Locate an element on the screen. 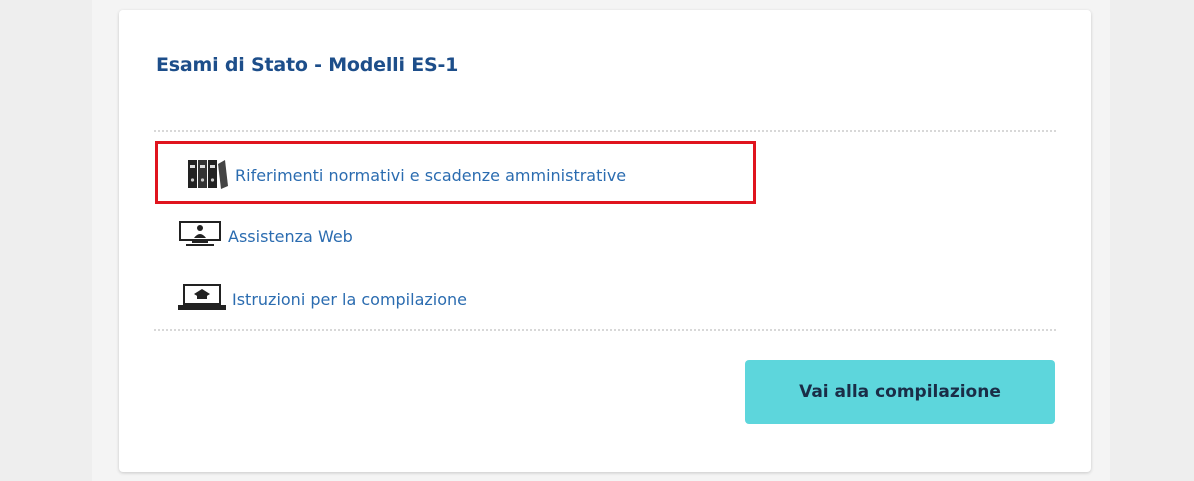 Image resolution: width=1194 pixels, height=481 pixels. card-title: Esami di Stato - Modelli ES-1 is located at coordinates (307, 65).